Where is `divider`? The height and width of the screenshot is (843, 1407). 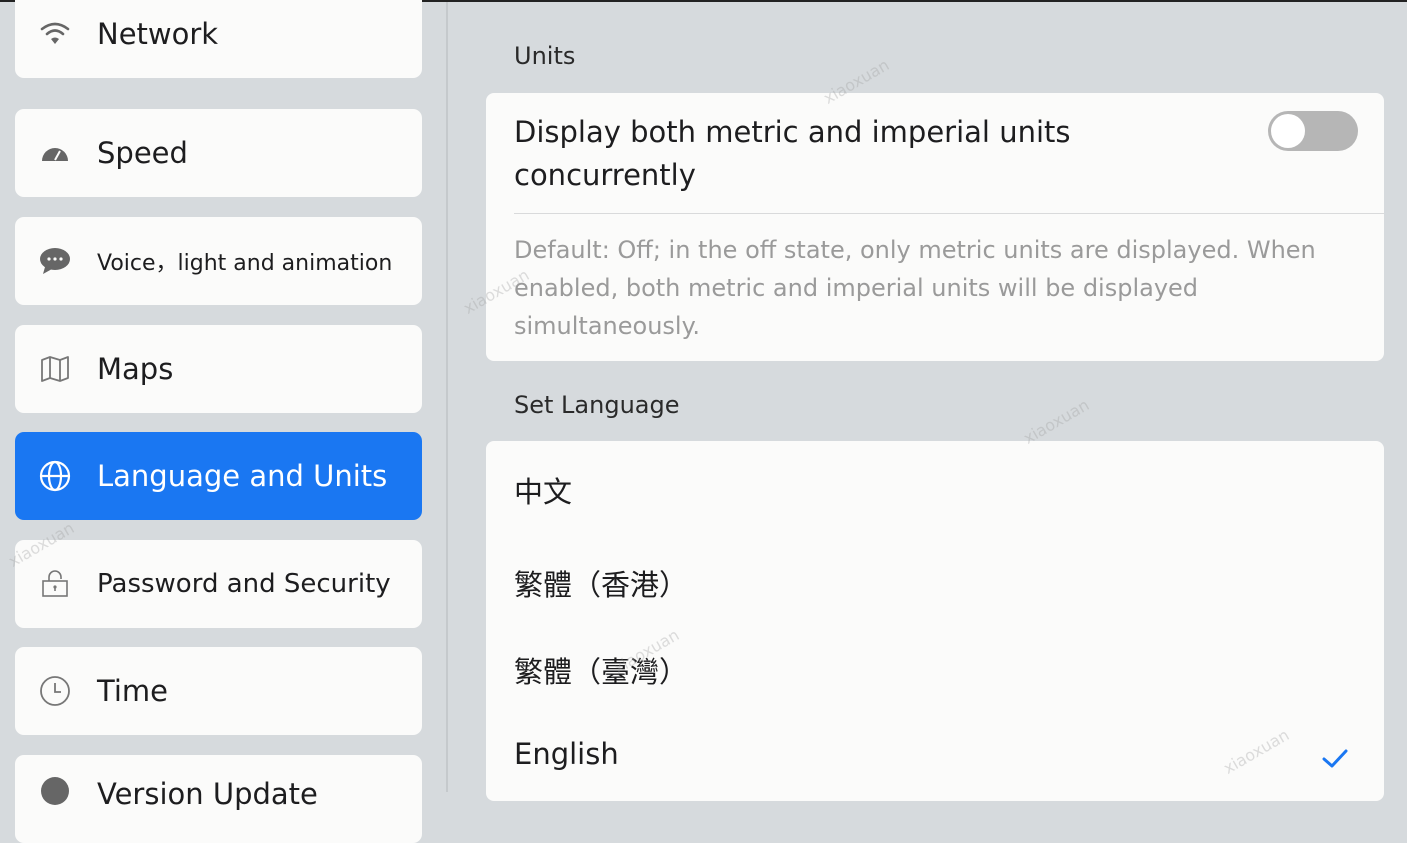 divider is located at coordinates (949, 213).